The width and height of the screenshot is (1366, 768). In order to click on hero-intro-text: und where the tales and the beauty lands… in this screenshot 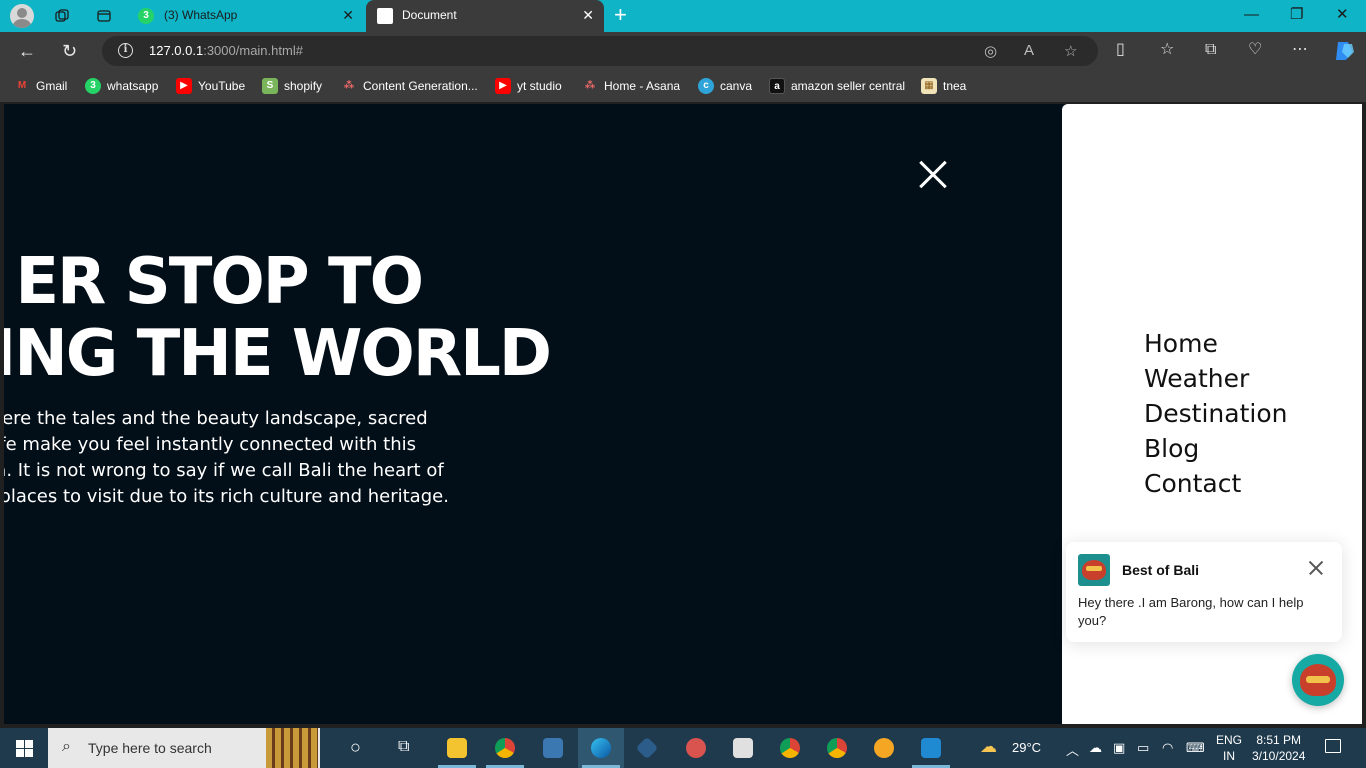, I will do `click(250, 458)`.